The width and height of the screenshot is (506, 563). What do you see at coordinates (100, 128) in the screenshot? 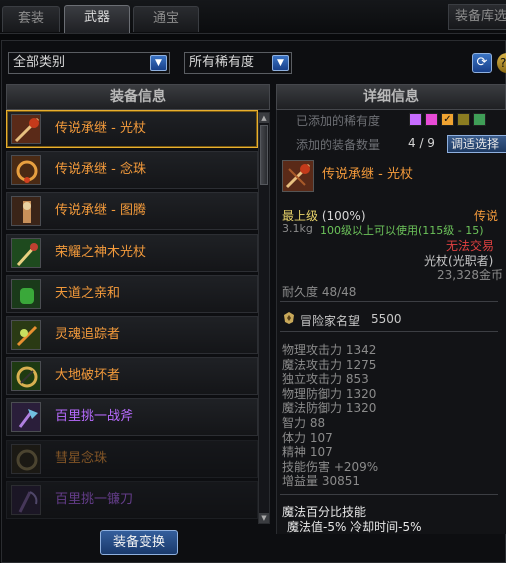
I see `list-item-name: 传说承继 - 光杖` at bounding box center [100, 128].